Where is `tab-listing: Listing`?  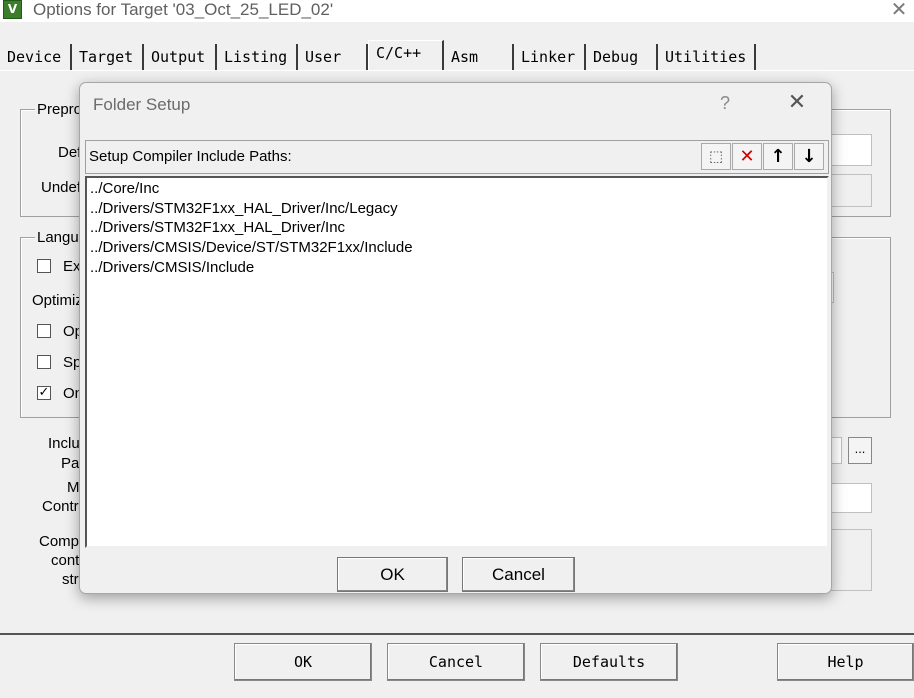 tab-listing: Listing is located at coordinates (257, 57).